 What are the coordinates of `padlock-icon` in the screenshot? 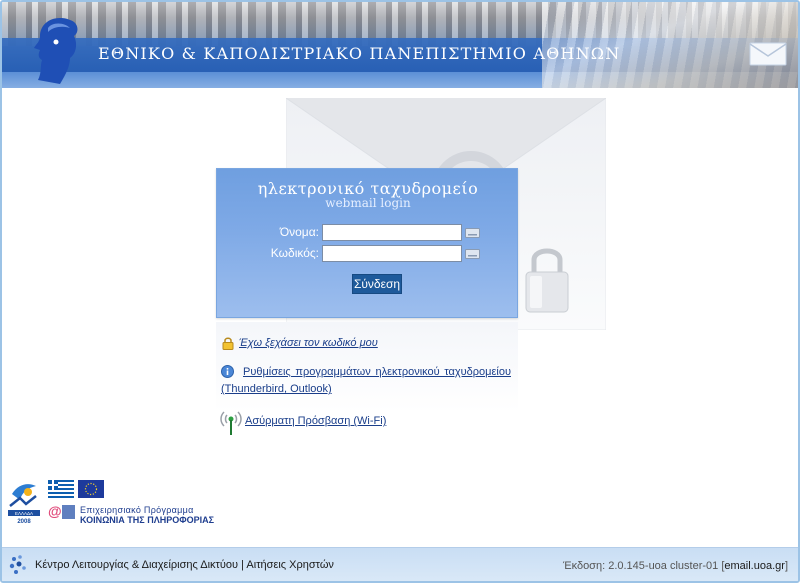 It's located at (547, 280).